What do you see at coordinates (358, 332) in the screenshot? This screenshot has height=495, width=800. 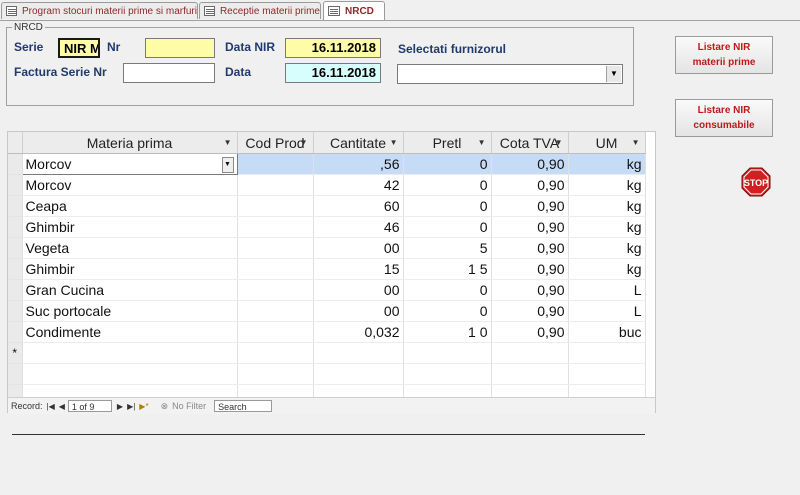 I see `cell-cantitate: 0,032` at bounding box center [358, 332].